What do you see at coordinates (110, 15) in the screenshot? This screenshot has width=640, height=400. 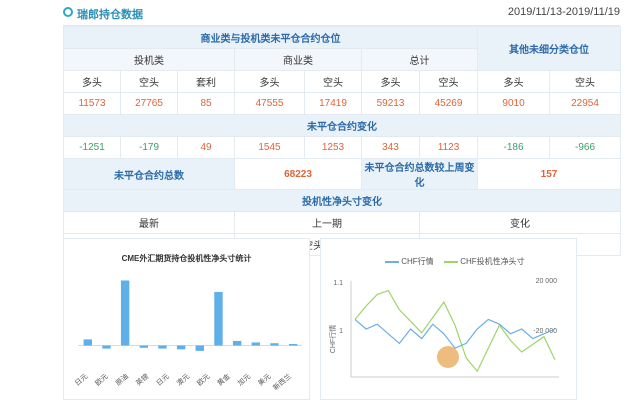 I see `page-title: 瑞郎持仓数据` at bounding box center [110, 15].